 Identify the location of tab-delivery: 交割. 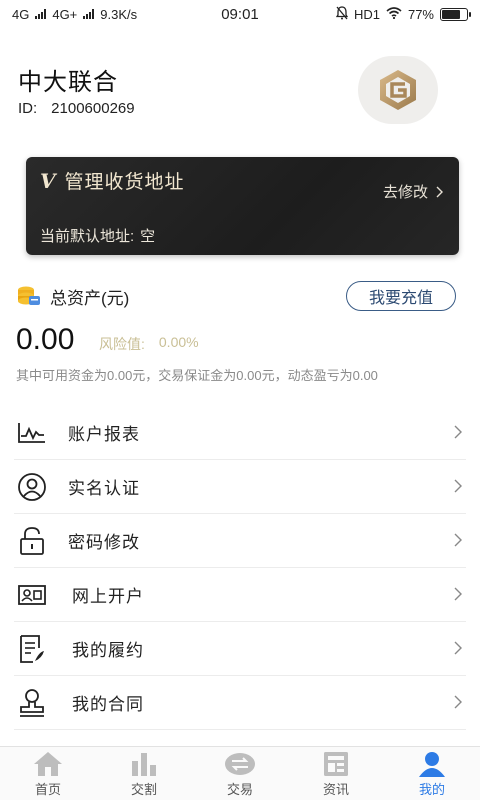
(144, 773).